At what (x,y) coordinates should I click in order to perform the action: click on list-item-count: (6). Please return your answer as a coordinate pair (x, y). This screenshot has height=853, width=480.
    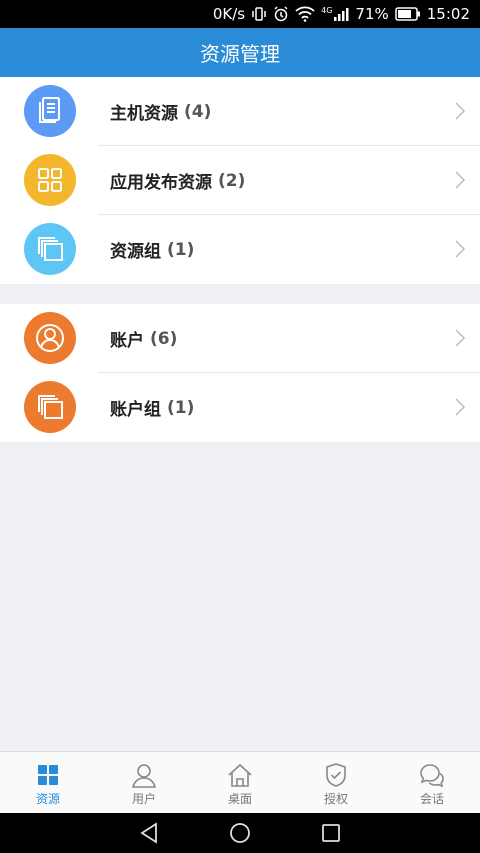
    Looking at the image, I should click on (164, 338).